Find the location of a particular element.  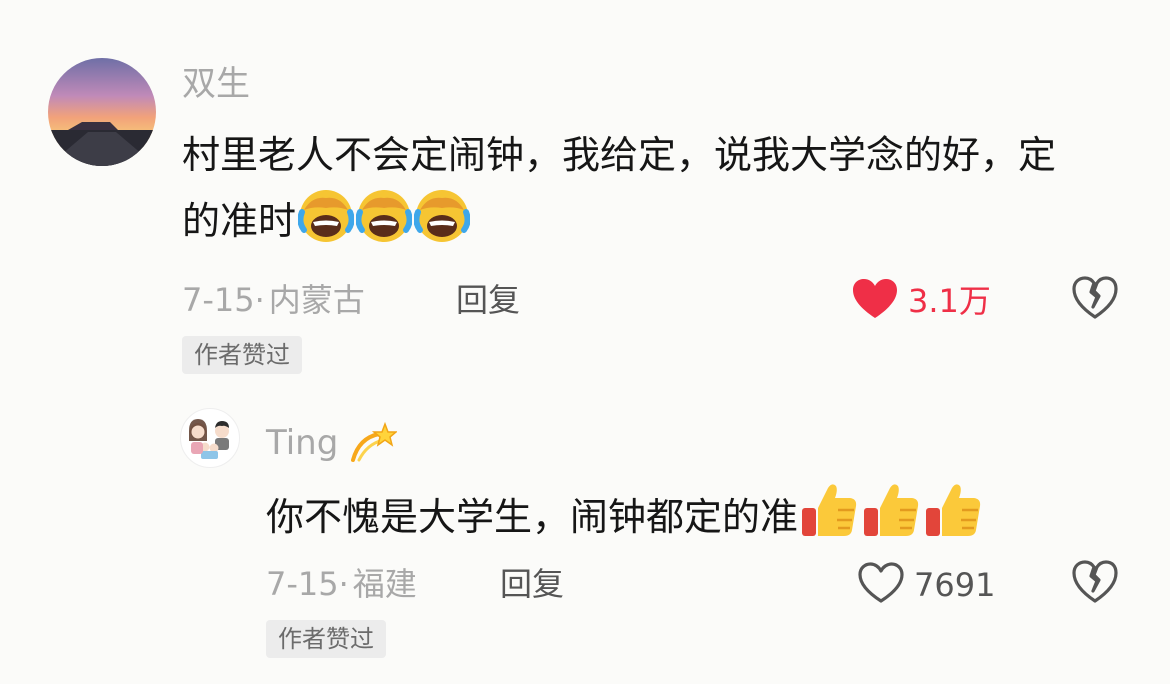

dizzy-emoji-icon is located at coordinates (374, 446).